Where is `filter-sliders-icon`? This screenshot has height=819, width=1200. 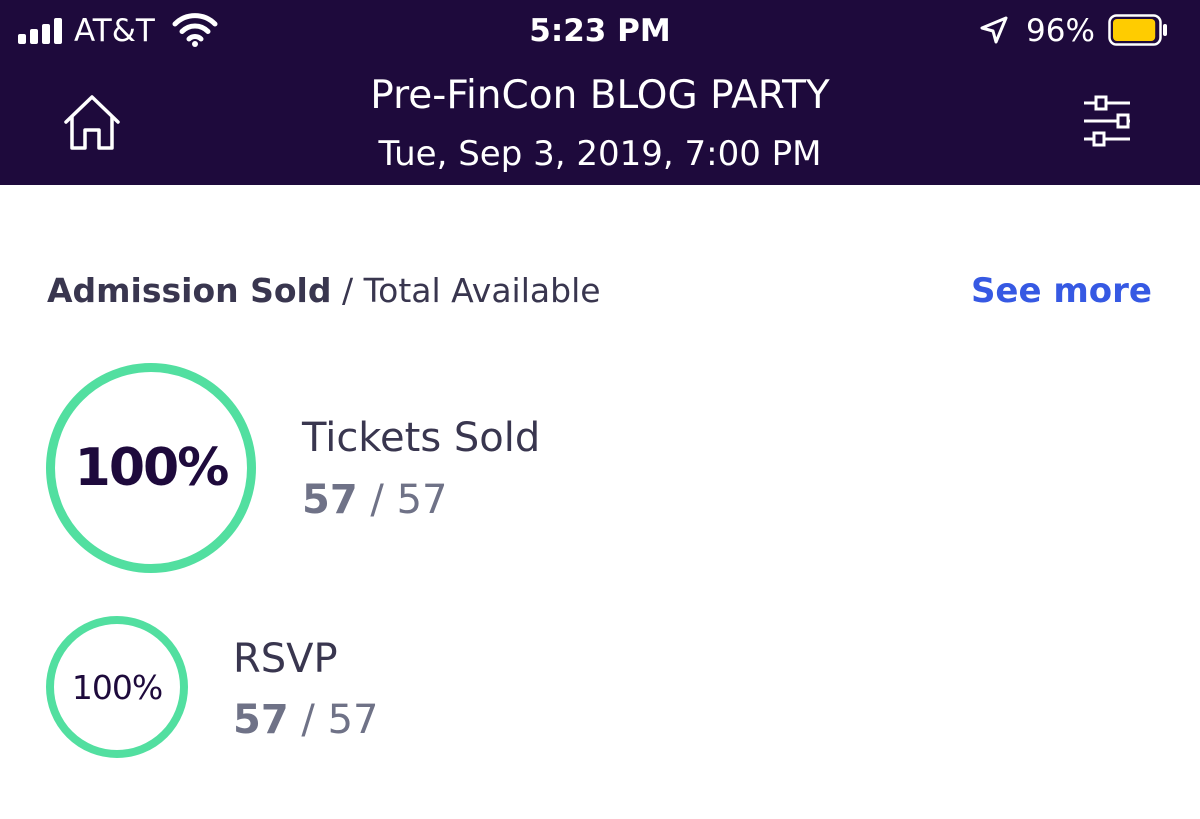 filter-sliders-icon is located at coordinates (1107, 121).